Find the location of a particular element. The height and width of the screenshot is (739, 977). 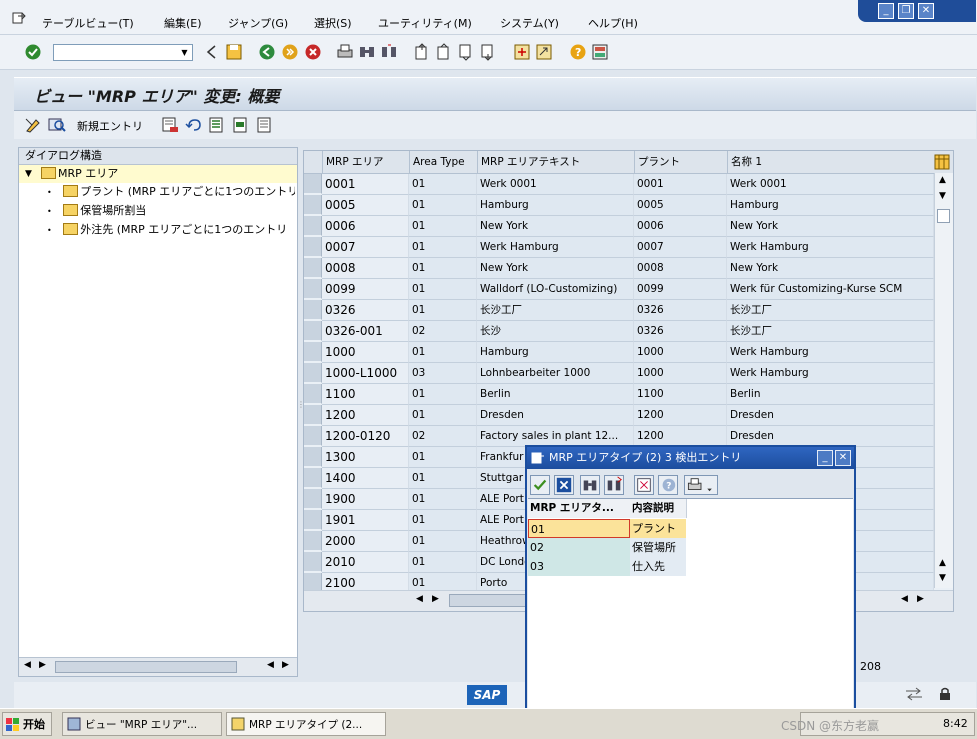

dialog-minimize-icon: _ is located at coordinates (825, 458).